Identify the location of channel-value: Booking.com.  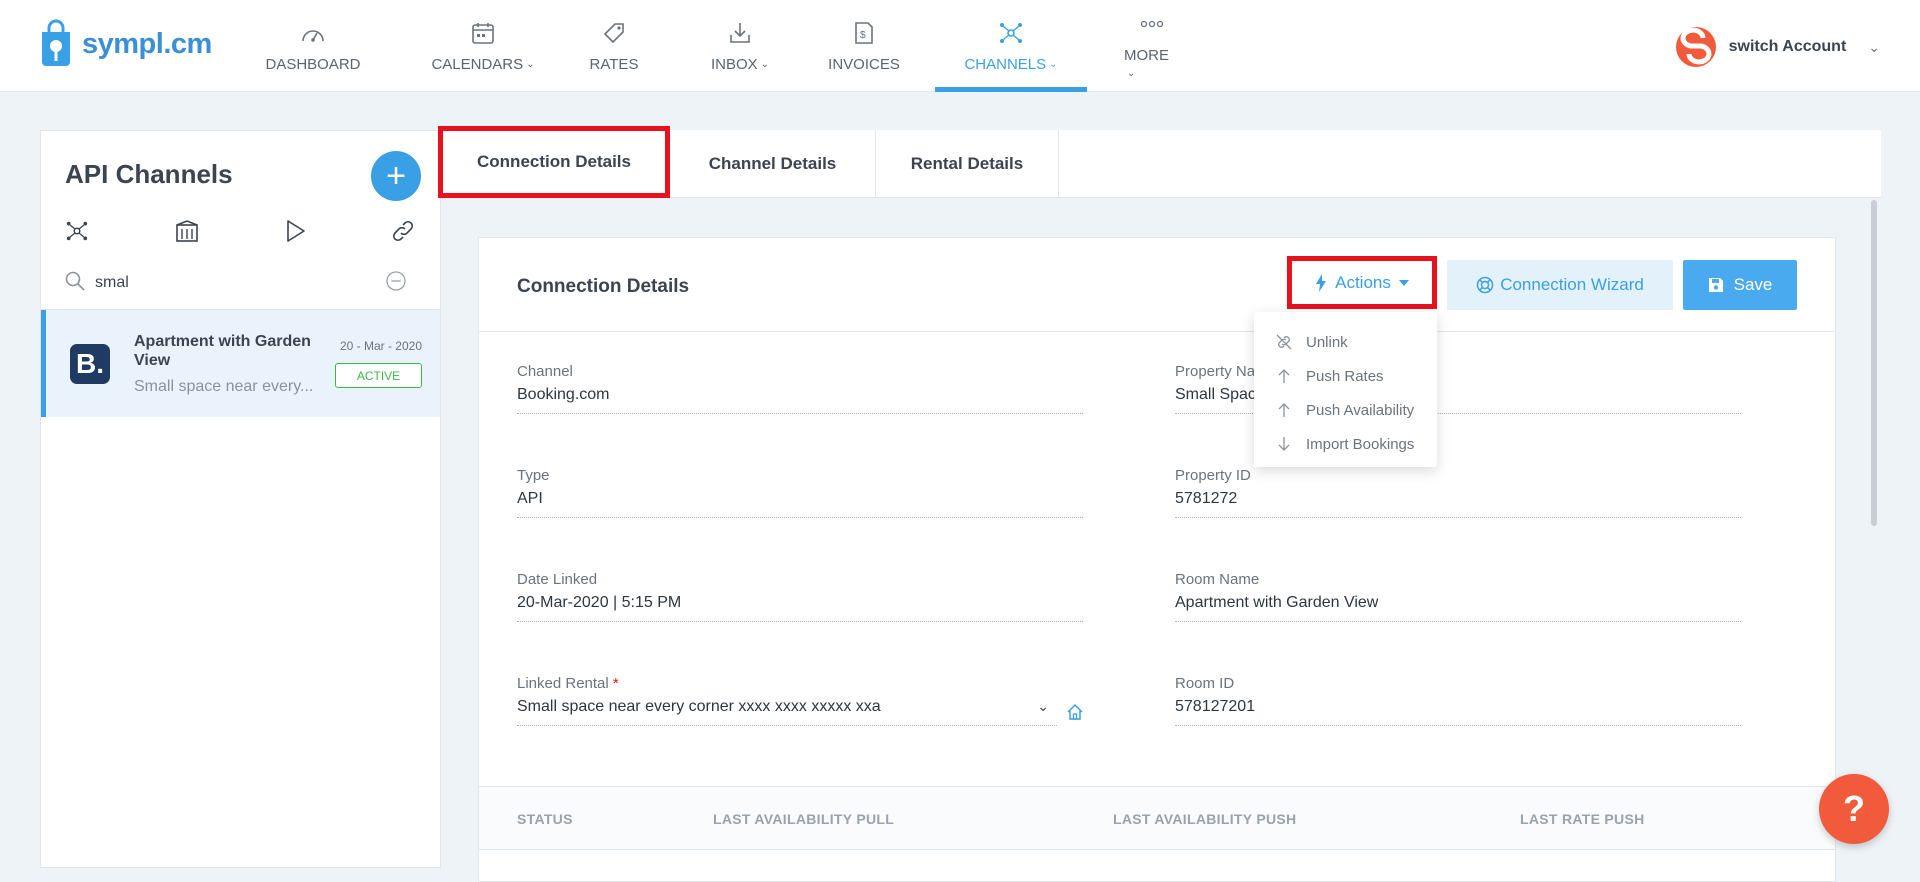
(800, 400).